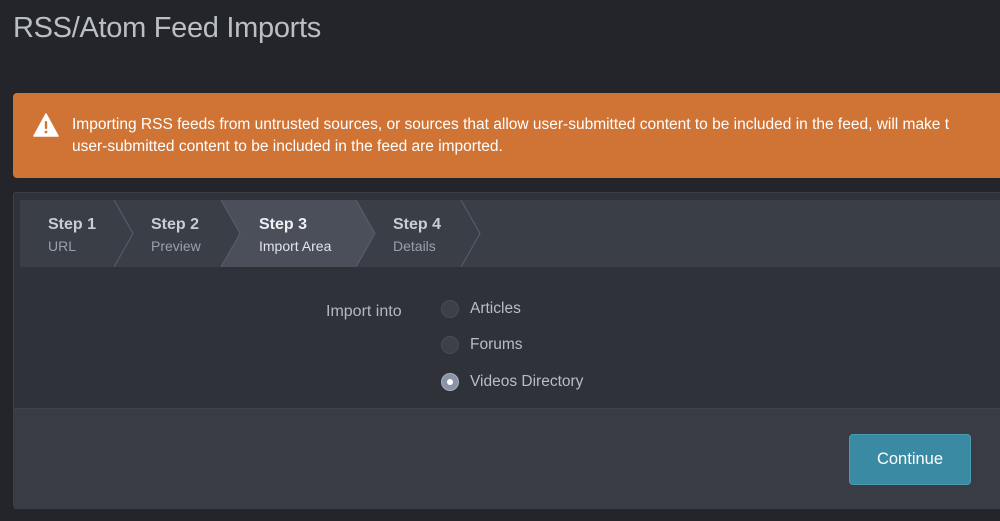 The height and width of the screenshot is (521, 1000). What do you see at coordinates (62, 246) in the screenshot?
I see `step-1-label: URL` at bounding box center [62, 246].